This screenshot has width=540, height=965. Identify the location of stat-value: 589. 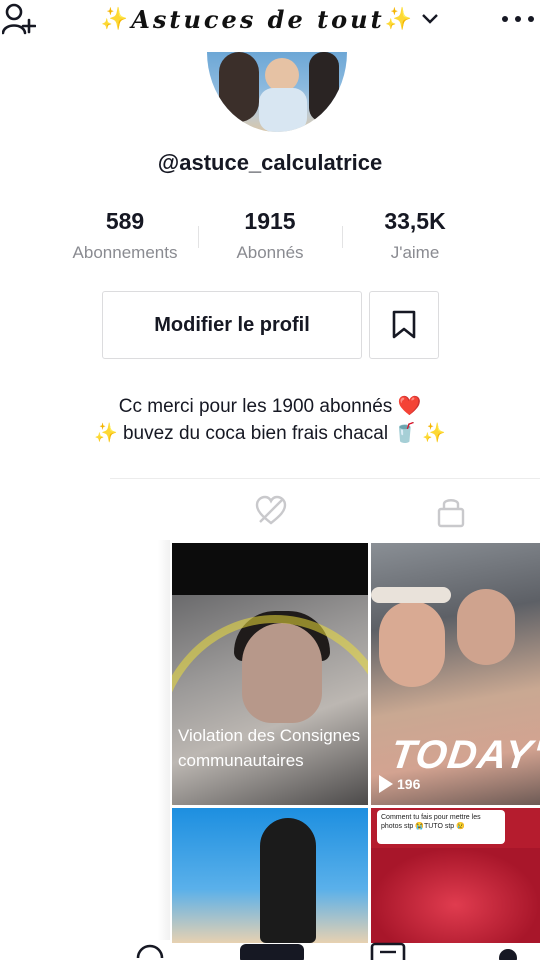
(125, 221).